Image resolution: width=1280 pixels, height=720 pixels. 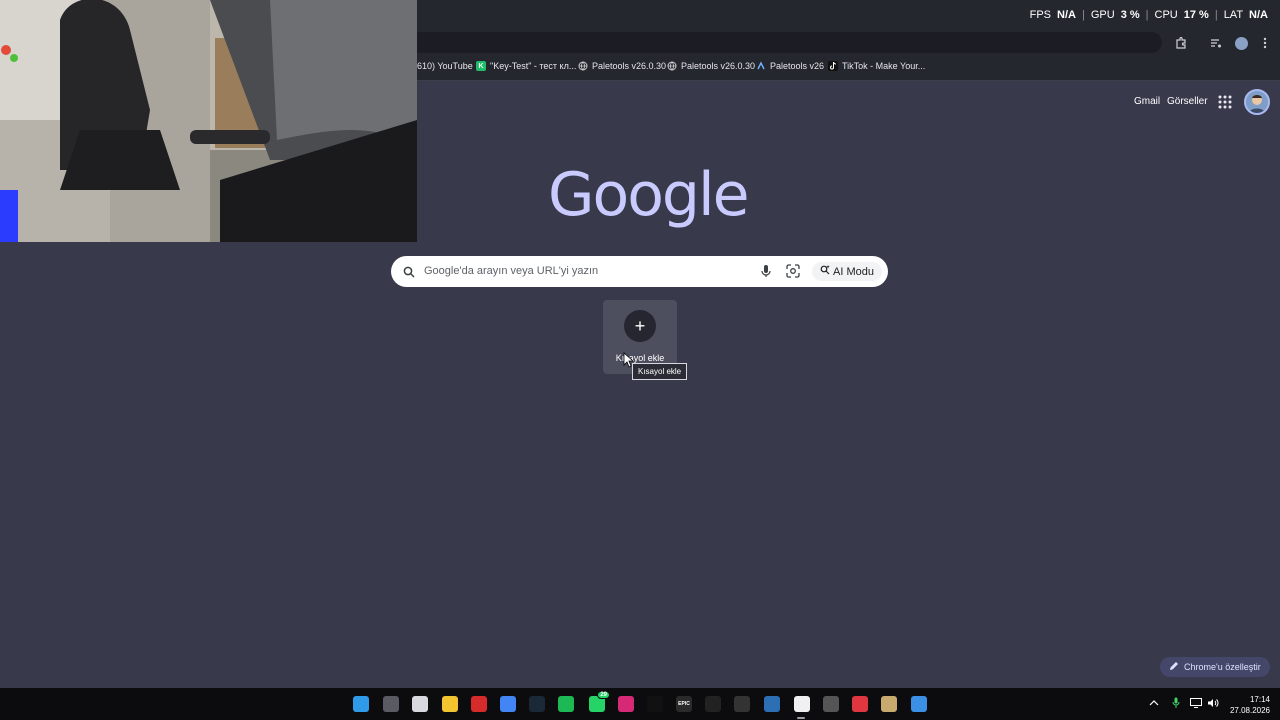 What do you see at coordinates (1154, 703) in the screenshot?
I see `tray-chevron-up-icon` at bounding box center [1154, 703].